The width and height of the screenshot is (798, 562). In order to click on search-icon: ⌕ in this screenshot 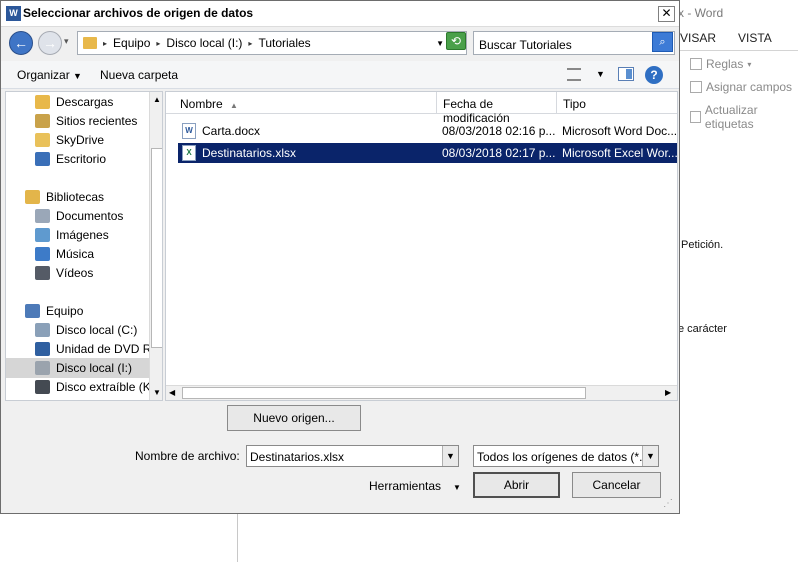, I will do `click(662, 42)`.